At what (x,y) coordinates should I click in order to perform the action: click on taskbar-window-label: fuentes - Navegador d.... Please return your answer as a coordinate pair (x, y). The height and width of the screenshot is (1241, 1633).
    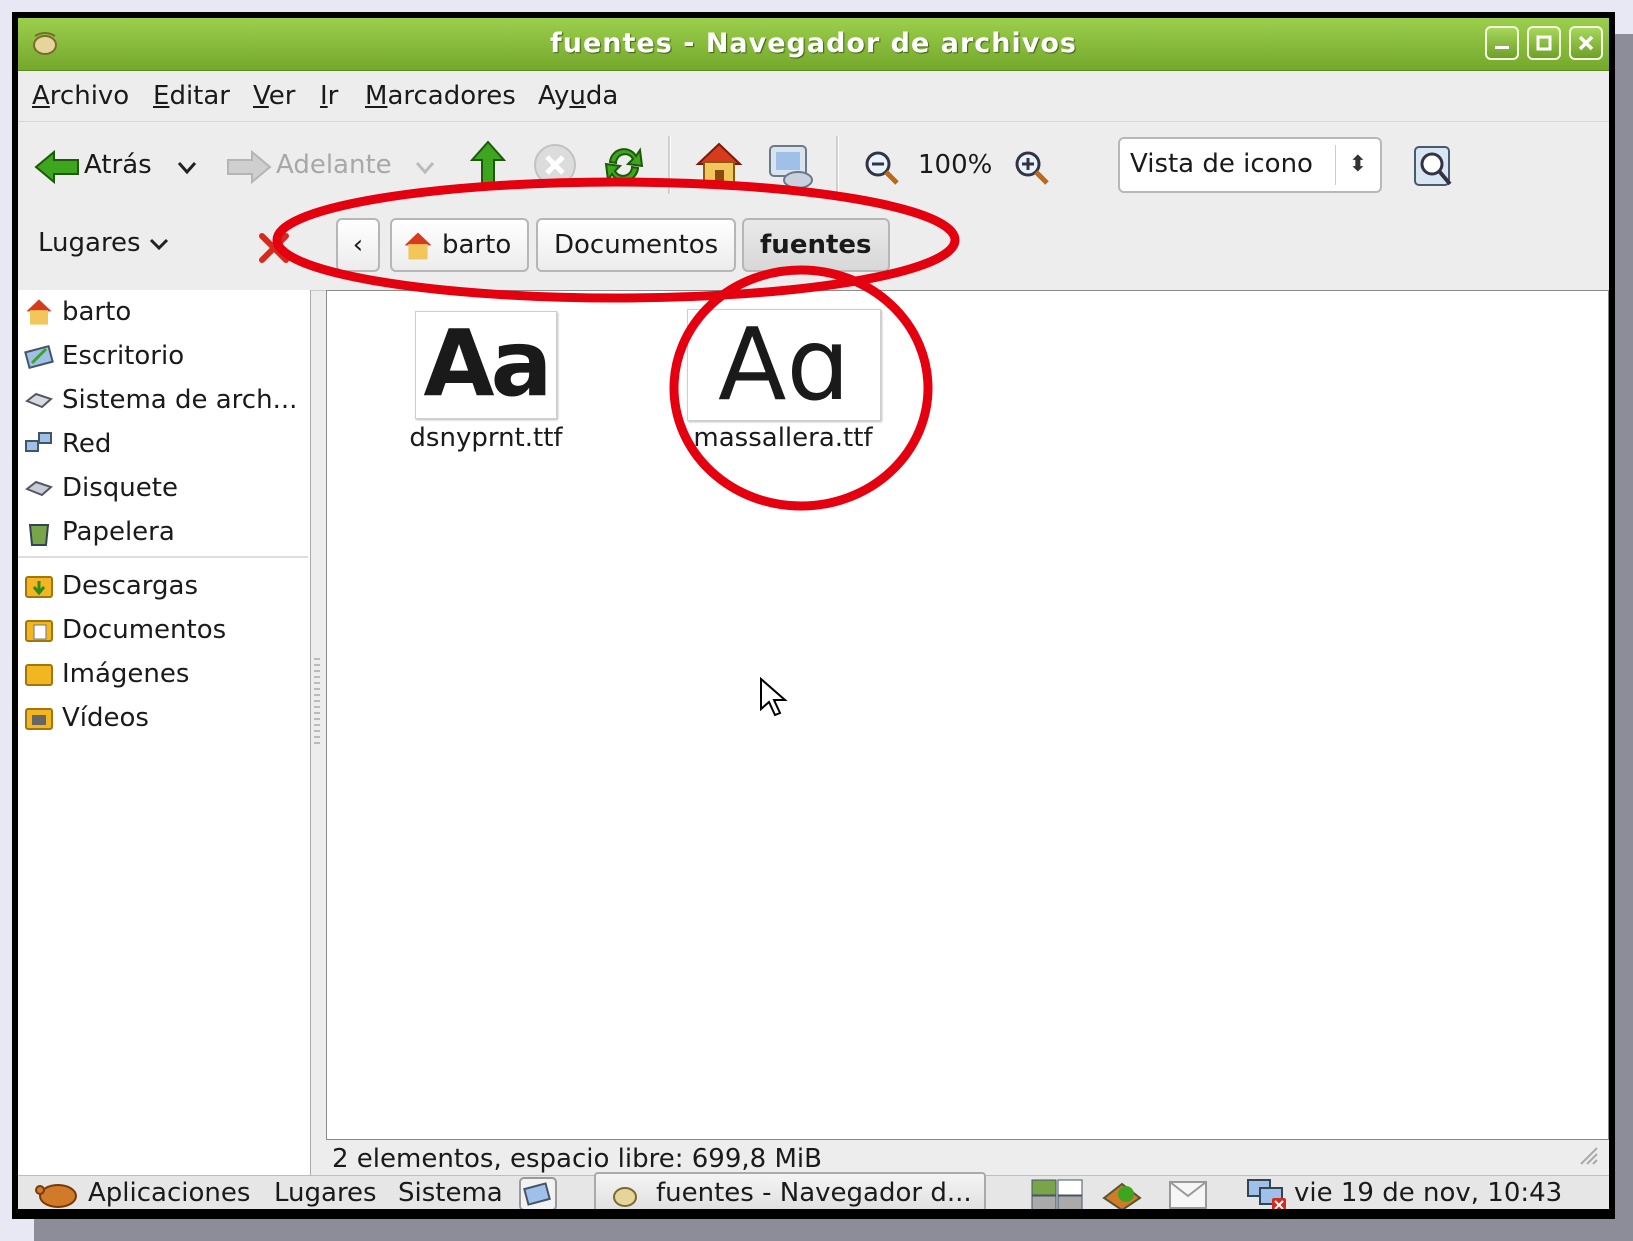
    Looking at the image, I should click on (814, 1193).